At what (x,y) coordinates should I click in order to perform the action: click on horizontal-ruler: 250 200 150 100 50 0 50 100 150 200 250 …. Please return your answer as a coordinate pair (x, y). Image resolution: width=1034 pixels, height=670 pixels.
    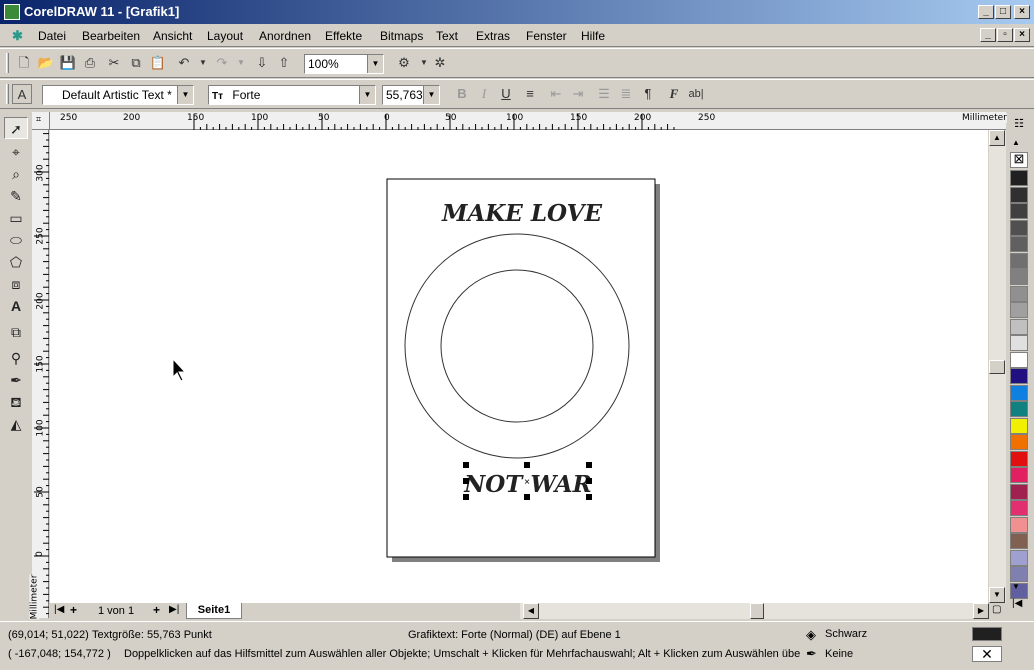
    Looking at the image, I should click on (528, 121).